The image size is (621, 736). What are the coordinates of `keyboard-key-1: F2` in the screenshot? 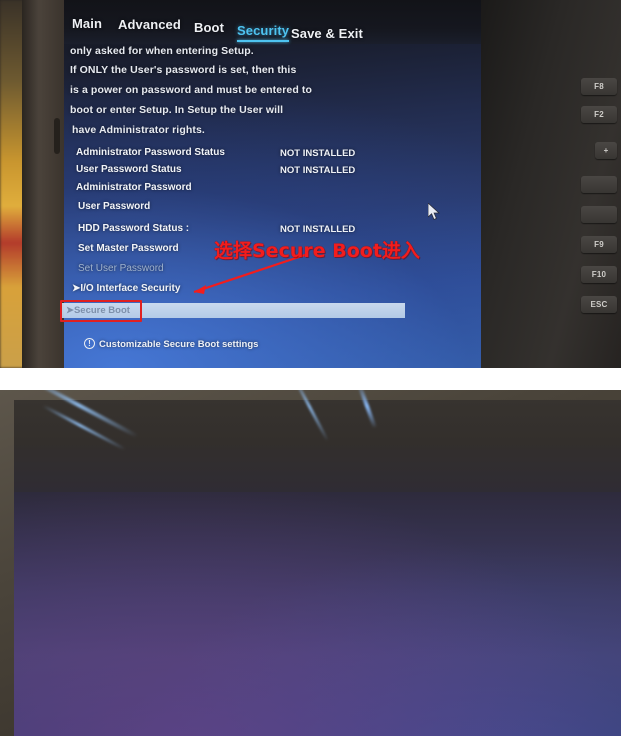 It's located at (599, 114).